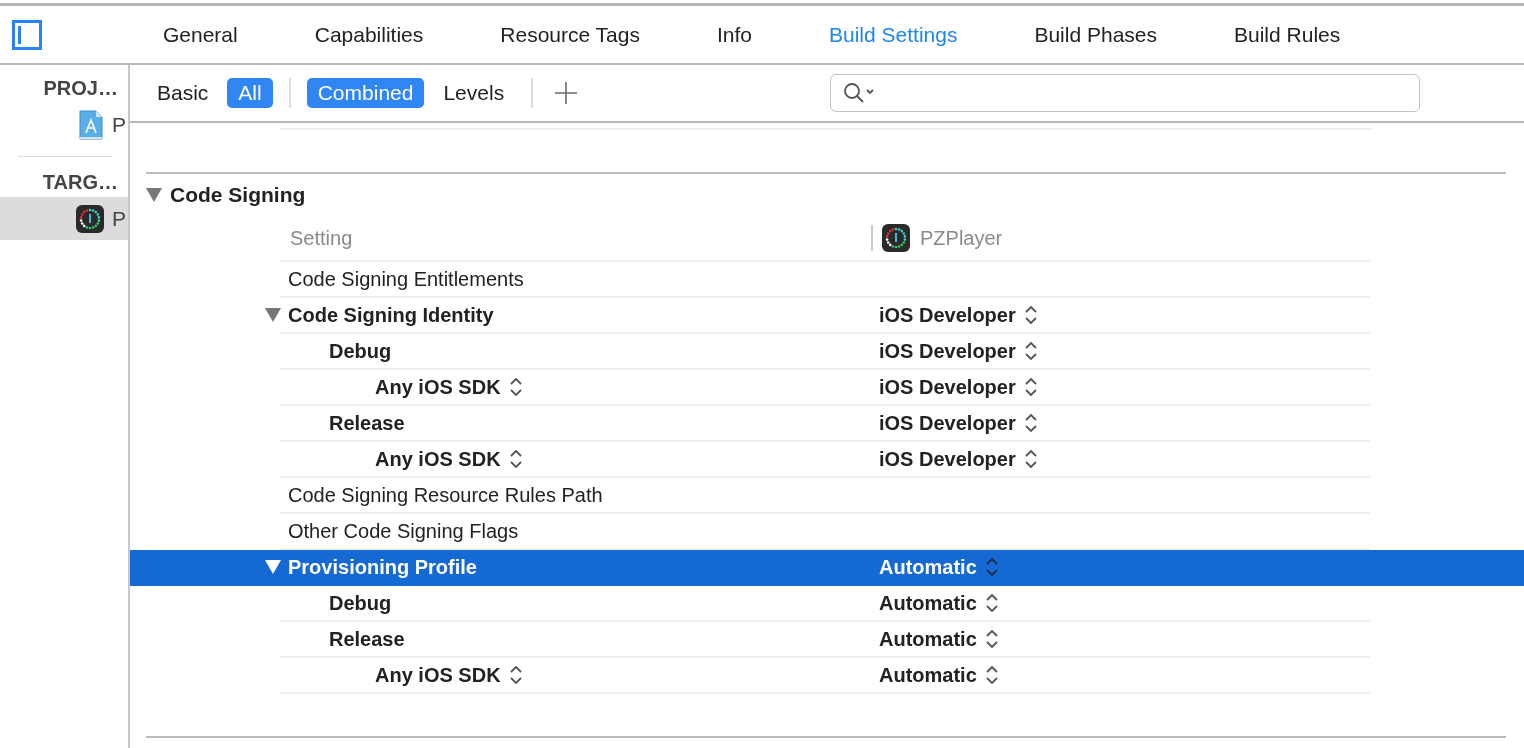 Image resolution: width=1524 pixels, height=748 pixels. Describe the element at coordinates (1095, 34) in the screenshot. I see `tab: Build Phases` at that location.